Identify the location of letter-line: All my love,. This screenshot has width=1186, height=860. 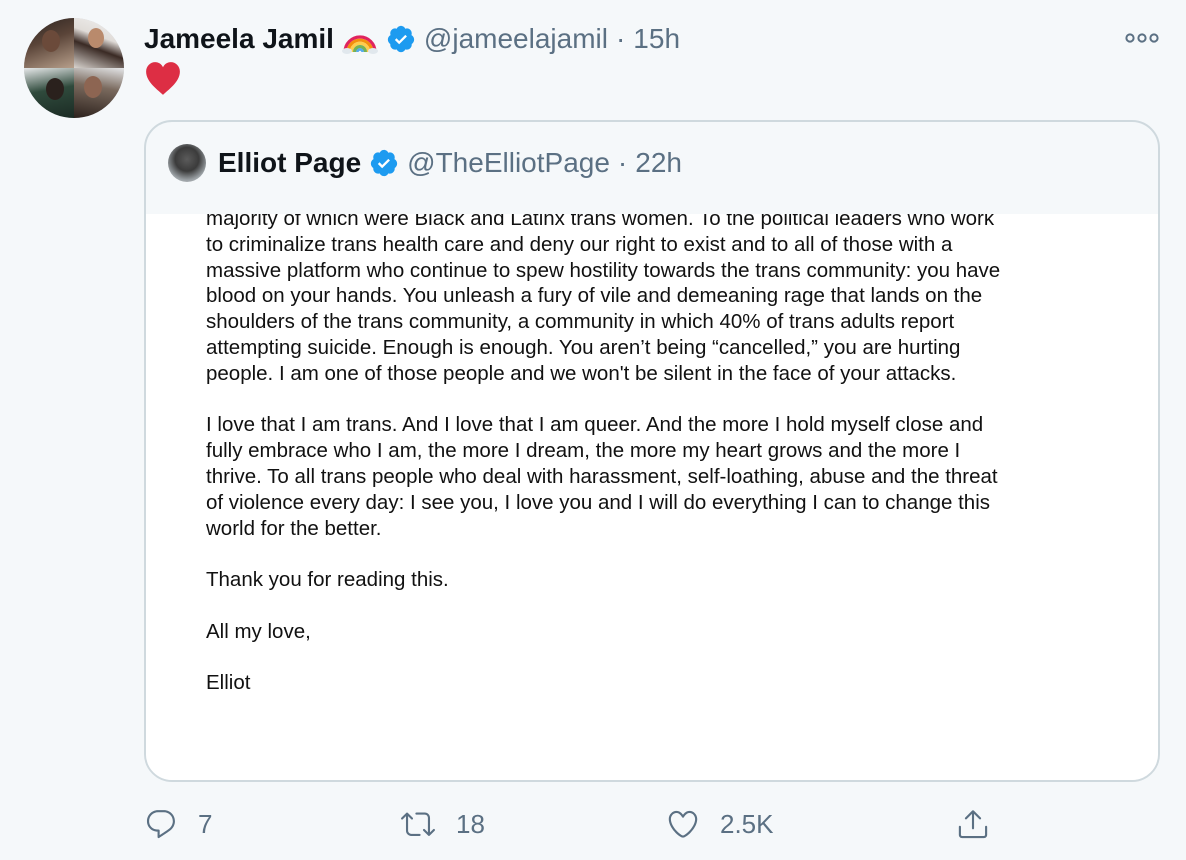
(258, 631).